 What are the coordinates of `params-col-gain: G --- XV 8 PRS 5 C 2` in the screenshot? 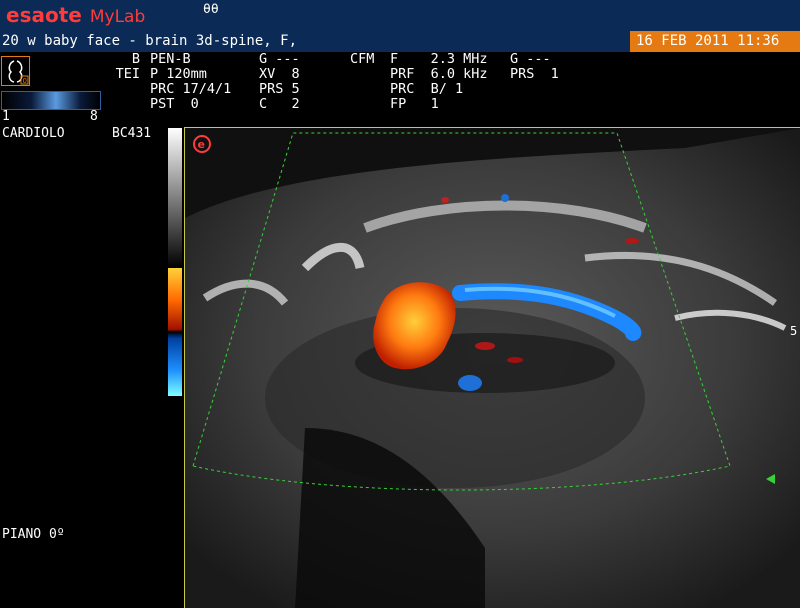 It's located at (279, 82).